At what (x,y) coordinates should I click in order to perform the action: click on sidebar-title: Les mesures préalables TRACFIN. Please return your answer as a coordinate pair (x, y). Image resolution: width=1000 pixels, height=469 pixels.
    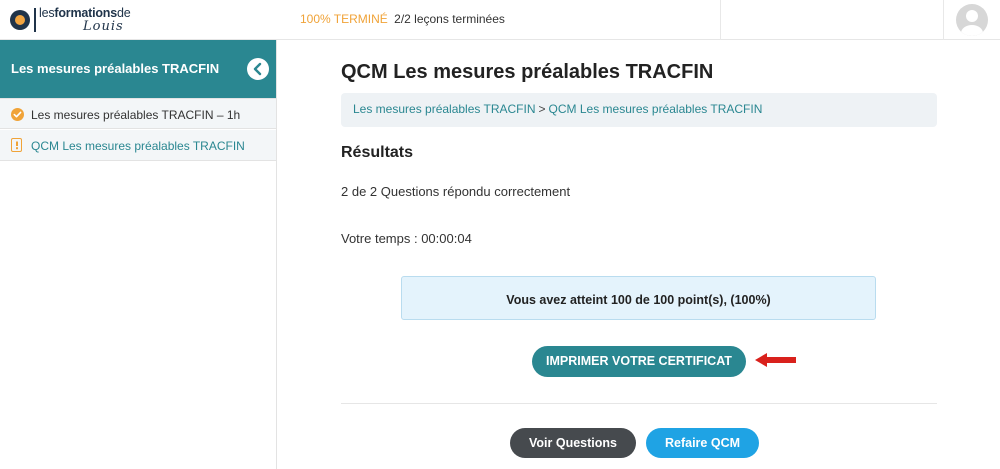
    Looking at the image, I should click on (115, 68).